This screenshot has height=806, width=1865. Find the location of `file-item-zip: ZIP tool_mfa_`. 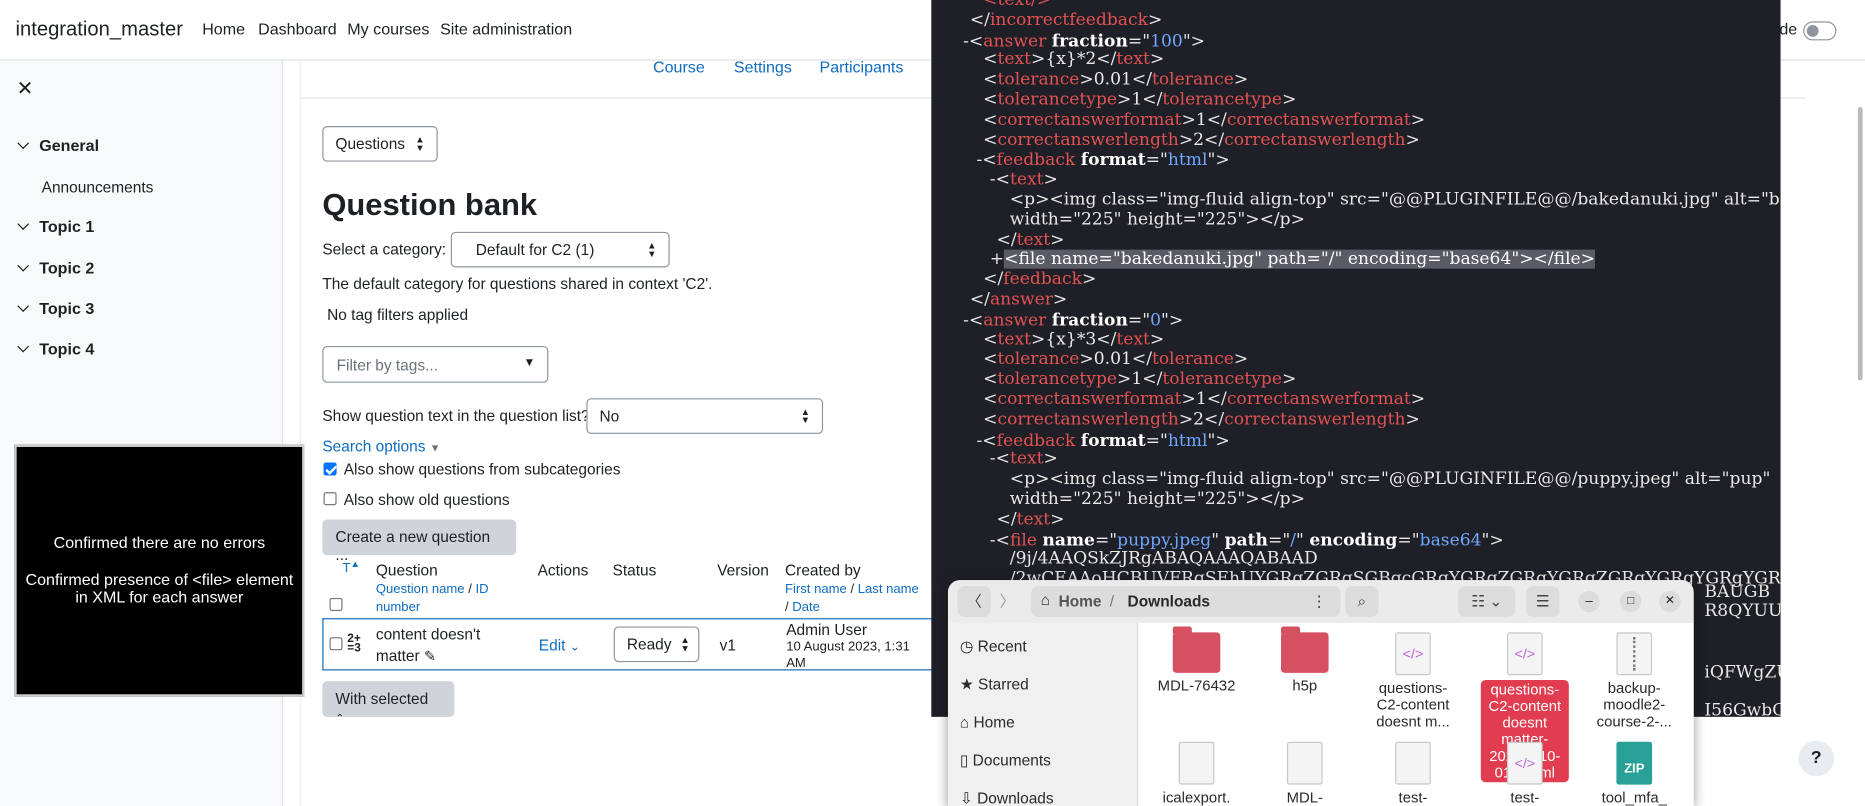

file-item-zip: ZIP tool_mfa_ is located at coordinates (1634, 773).